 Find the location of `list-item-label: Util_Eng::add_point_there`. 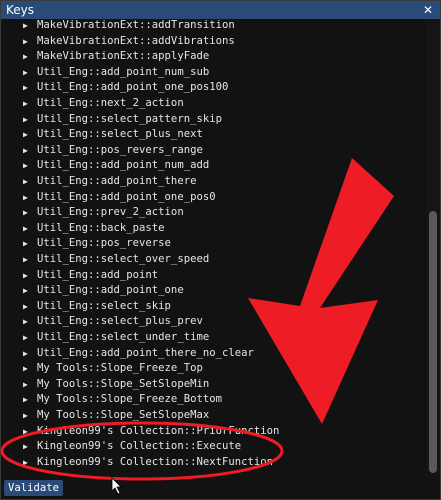

list-item-label: Util_Eng::add_point_there is located at coordinates (117, 181).